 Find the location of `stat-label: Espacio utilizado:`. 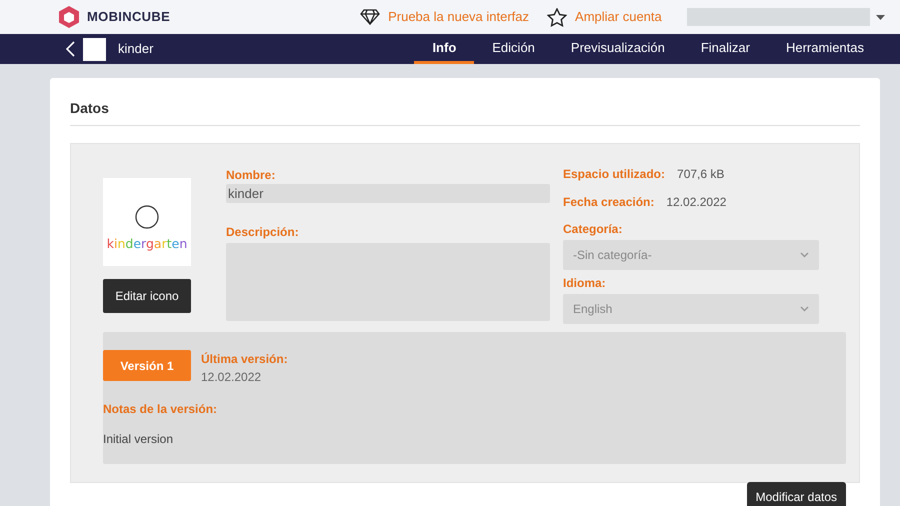

stat-label: Espacio utilizado: is located at coordinates (614, 174).